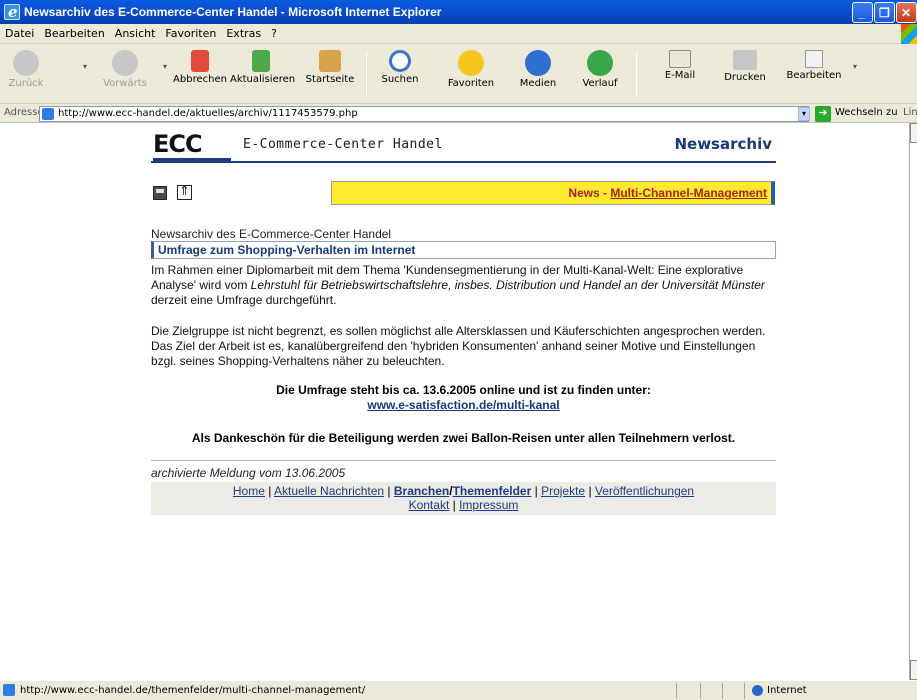  I want to click on links-label: Links, so click(910, 112).